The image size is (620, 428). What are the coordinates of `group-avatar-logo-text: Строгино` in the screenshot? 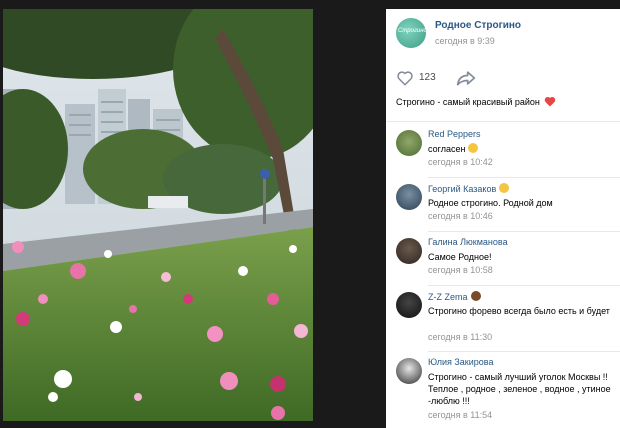 It's located at (412, 31).